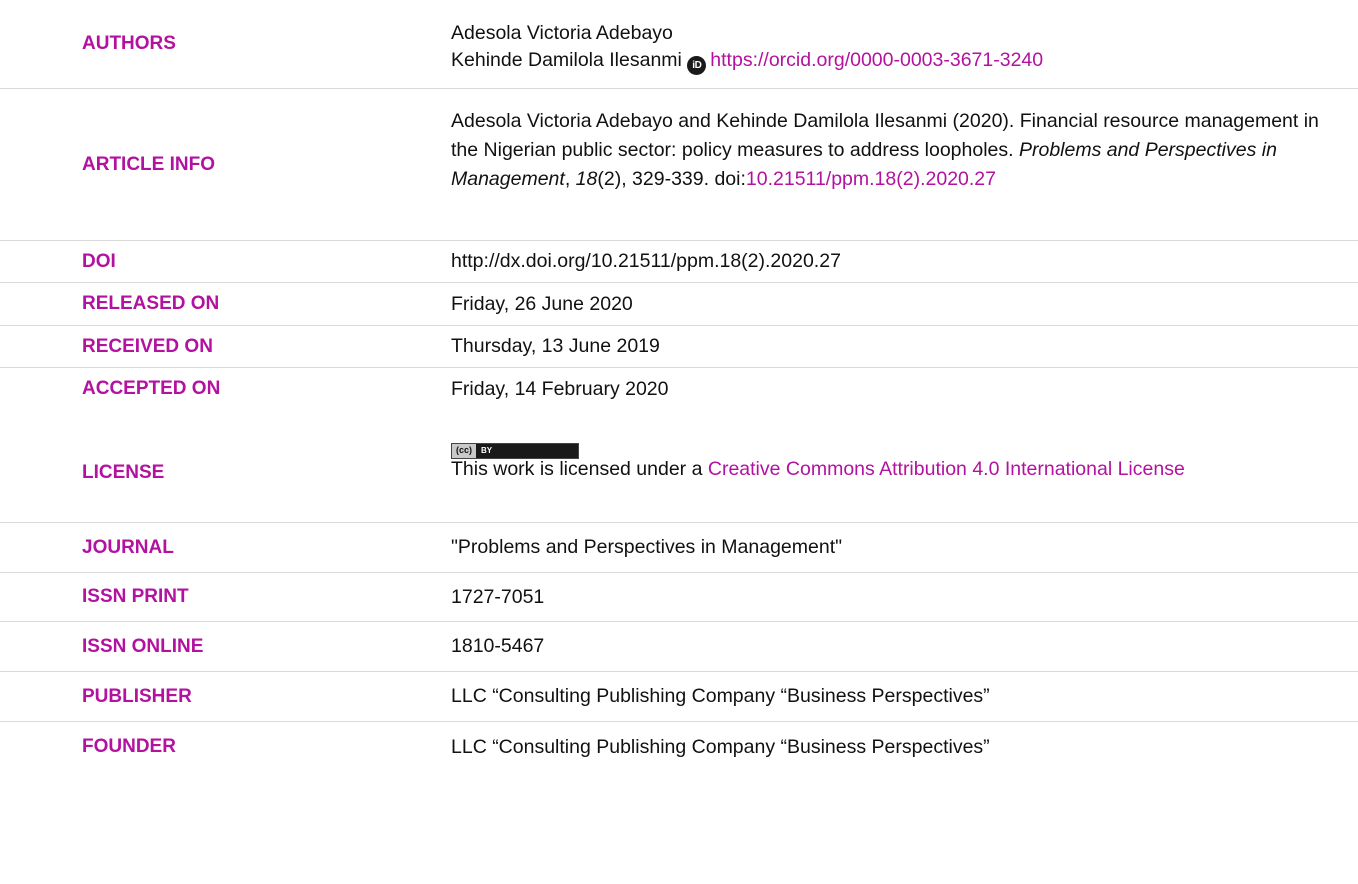  Describe the element at coordinates (871, 179) in the screenshot. I see `citation-doi-link: 10.21511/ppm.18(2).2020.27` at that location.